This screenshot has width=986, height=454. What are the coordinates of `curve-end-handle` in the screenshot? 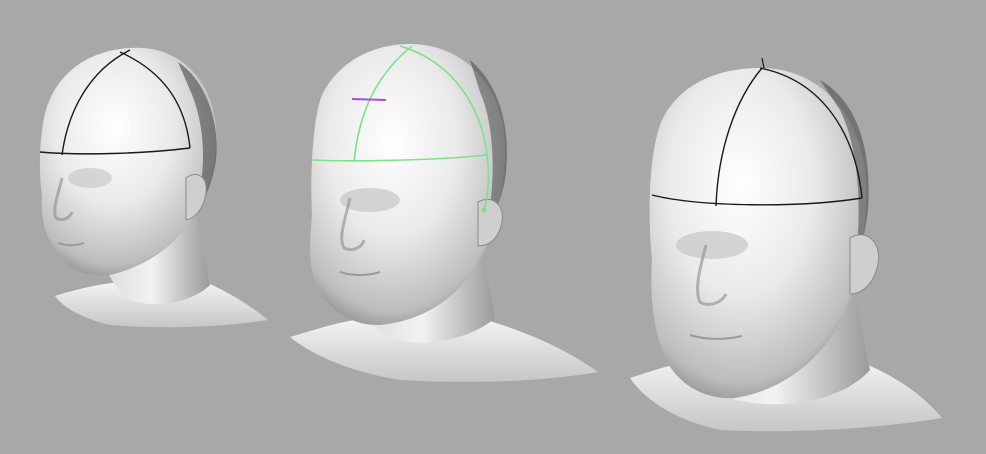 It's located at (484, 210).